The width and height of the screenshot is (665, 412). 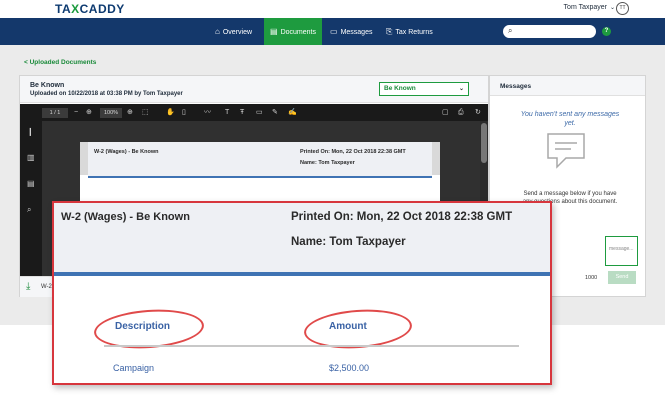 I want to click on nav-item-overview: ⌂ Overview, so click(x=233, y=31).